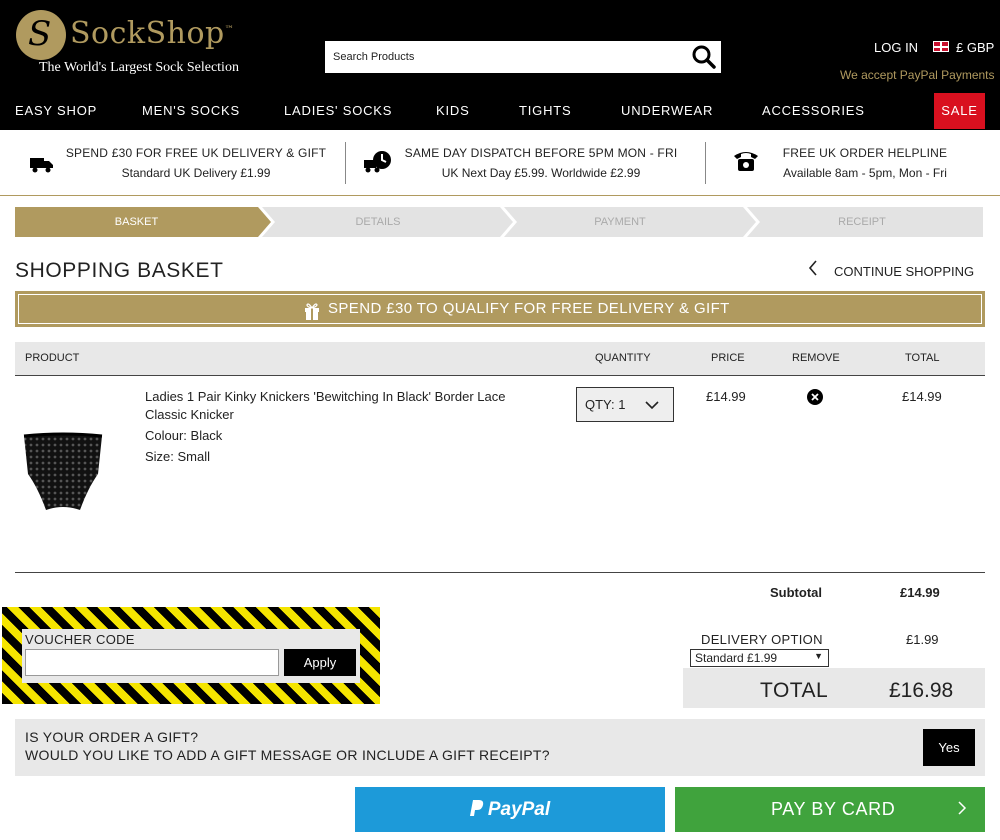 This screenshot has width=1000, height=840. What do you see at coordinates (941, 46) in the screenshot?
I see `uk-flag-icon` at bounding box center [941, 46].